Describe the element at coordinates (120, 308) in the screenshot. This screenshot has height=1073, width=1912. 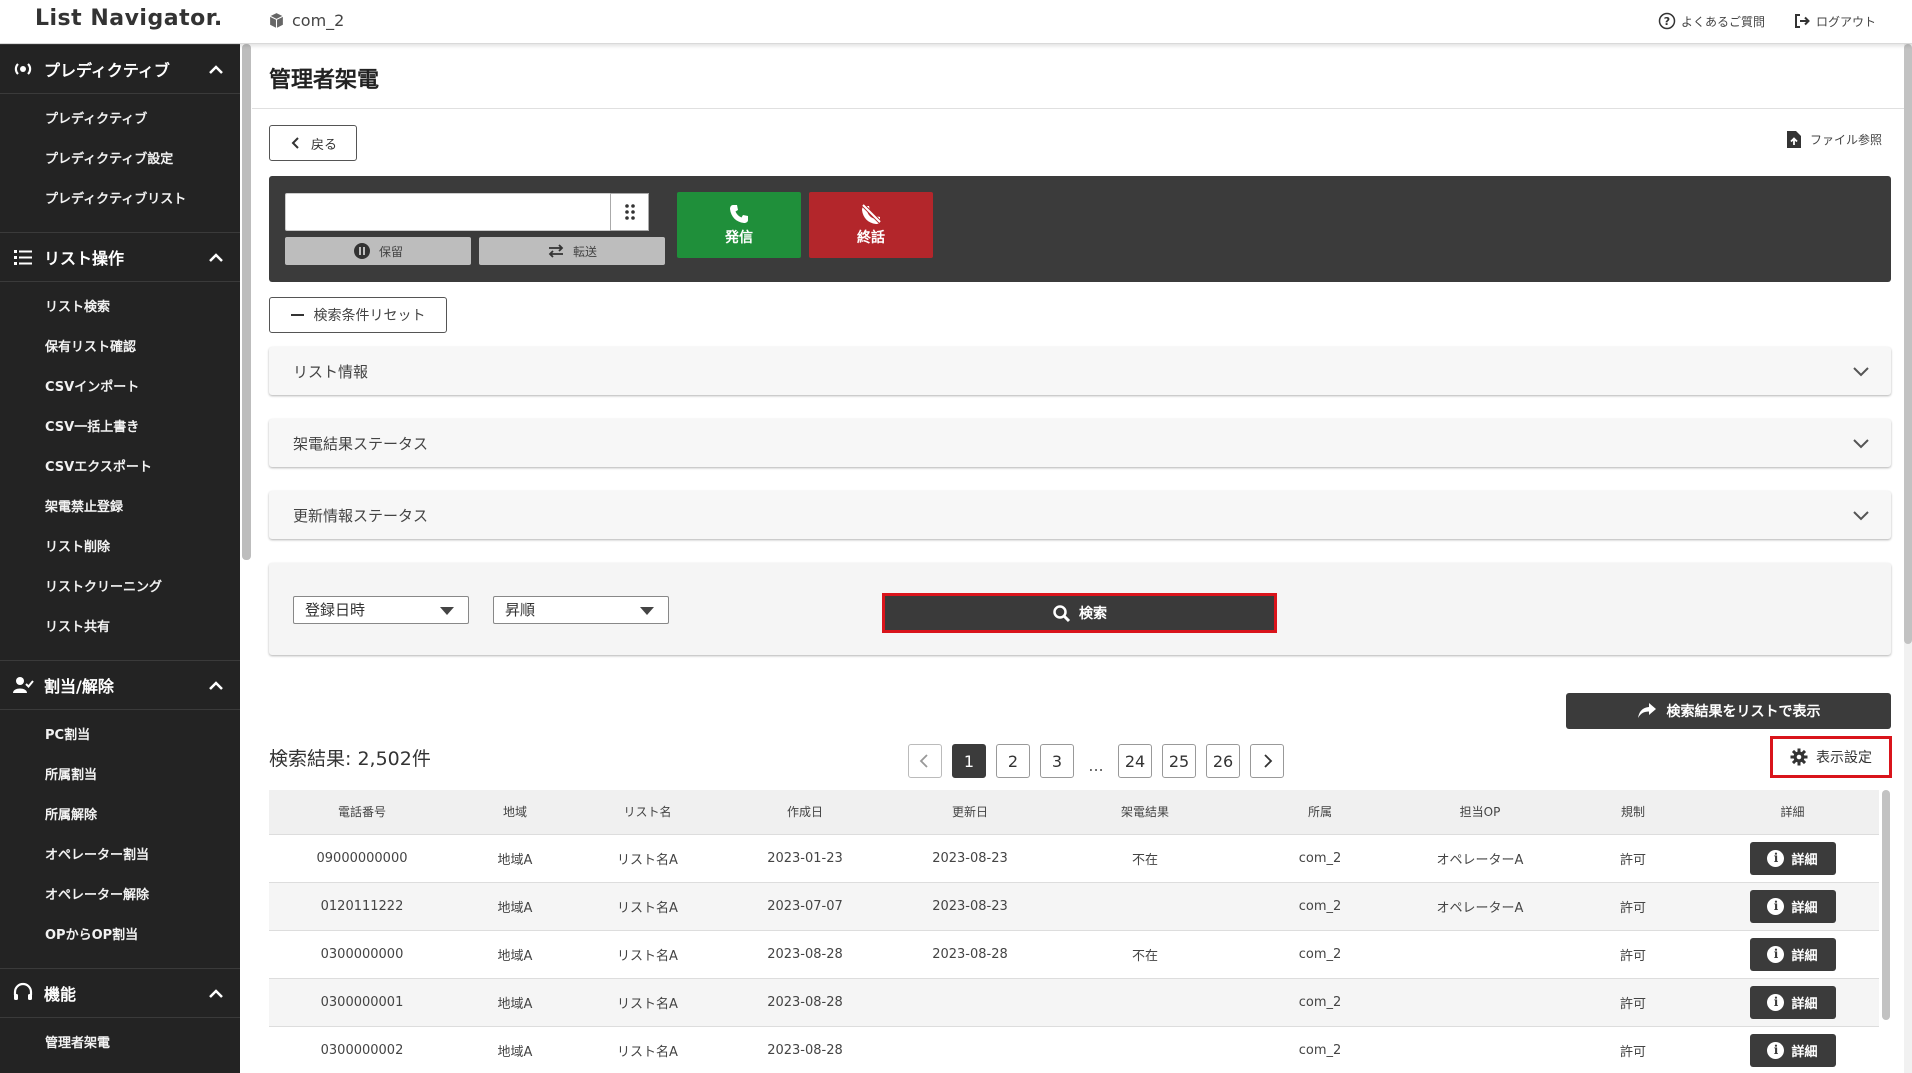
I see `sidebar-item-list-search: リスト検索` at that location.